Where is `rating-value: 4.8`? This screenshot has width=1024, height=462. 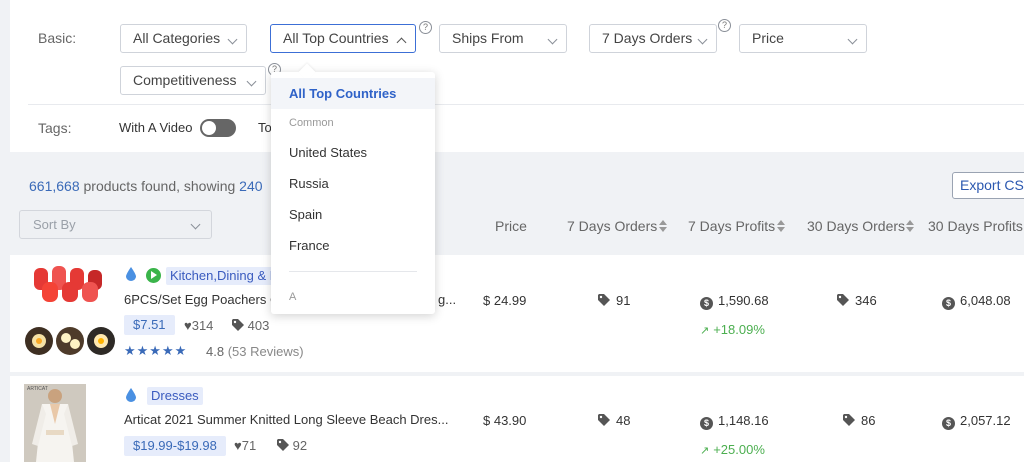
rating-value: 4.8 is located at coordinates (215, 351).